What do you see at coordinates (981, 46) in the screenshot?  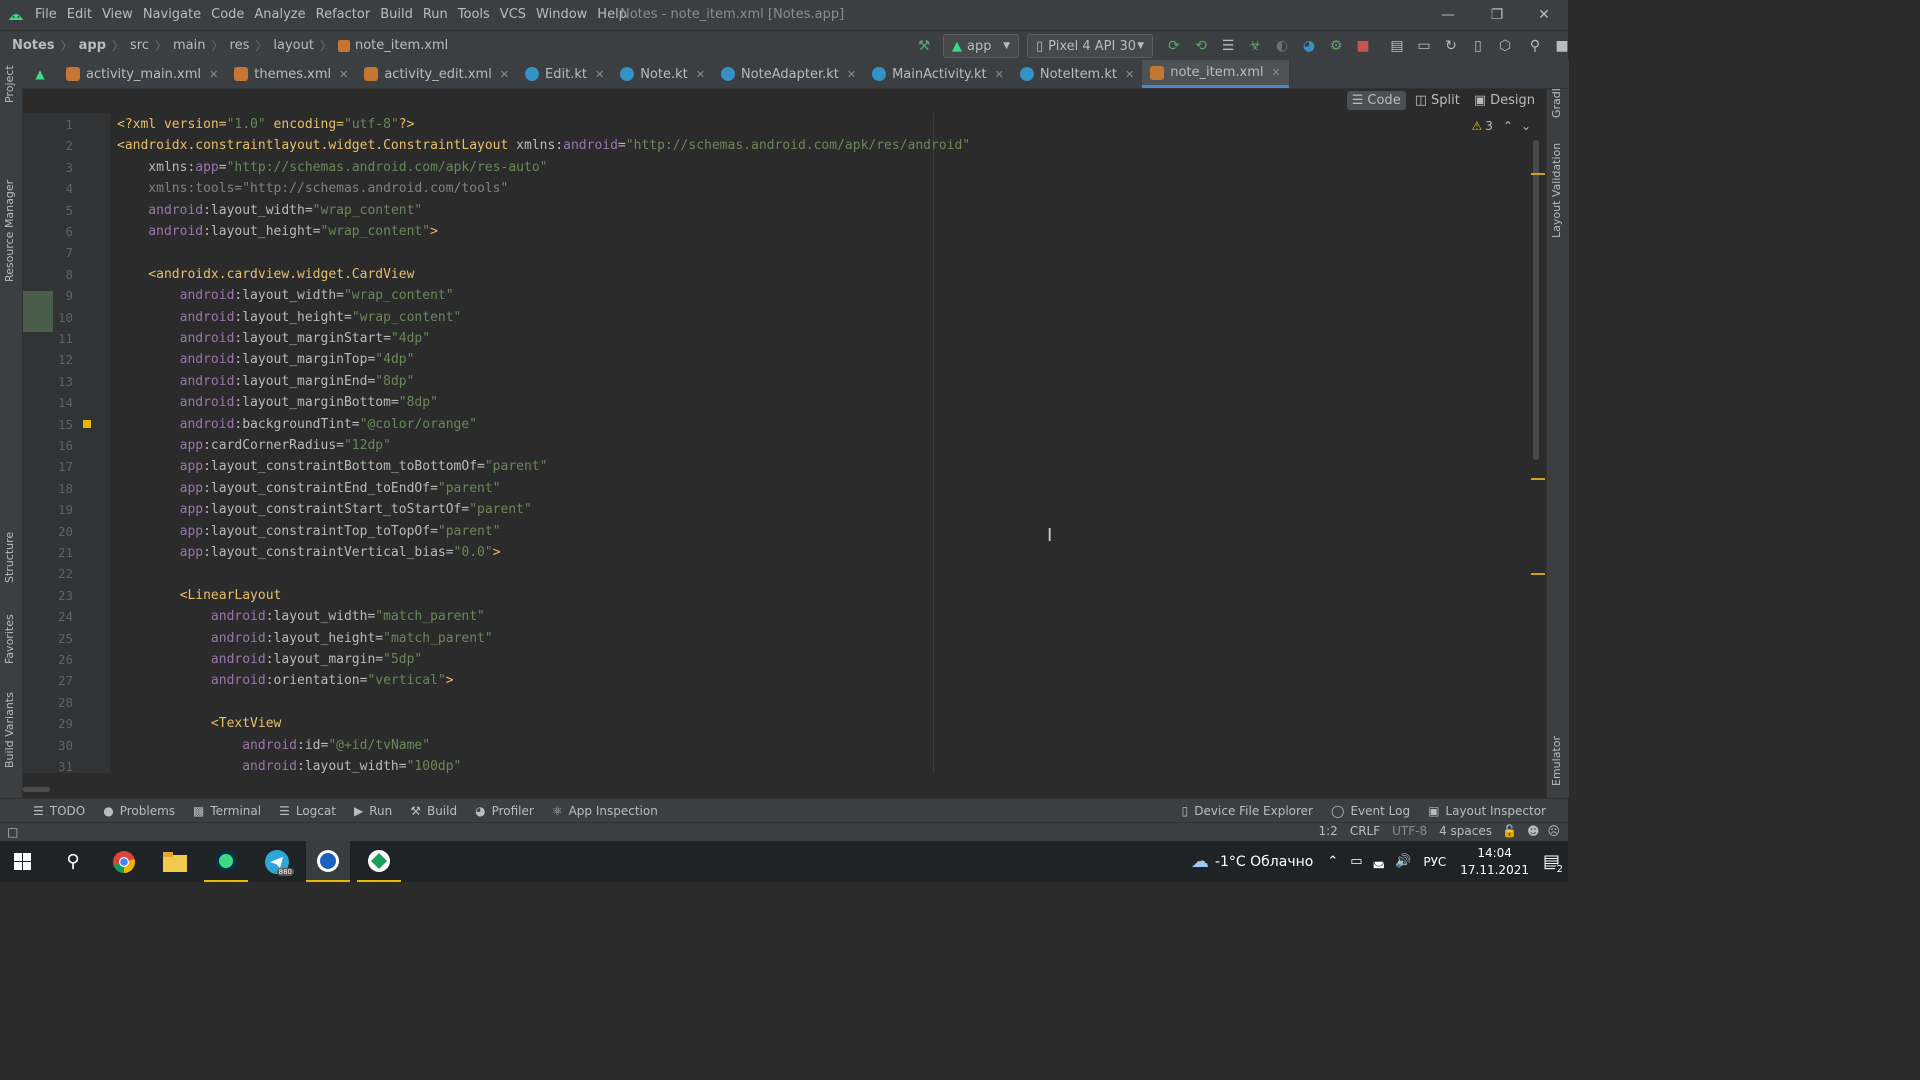 I see `run-config-dropdown: ▲ app ▼` at bounding box center [981, 46].